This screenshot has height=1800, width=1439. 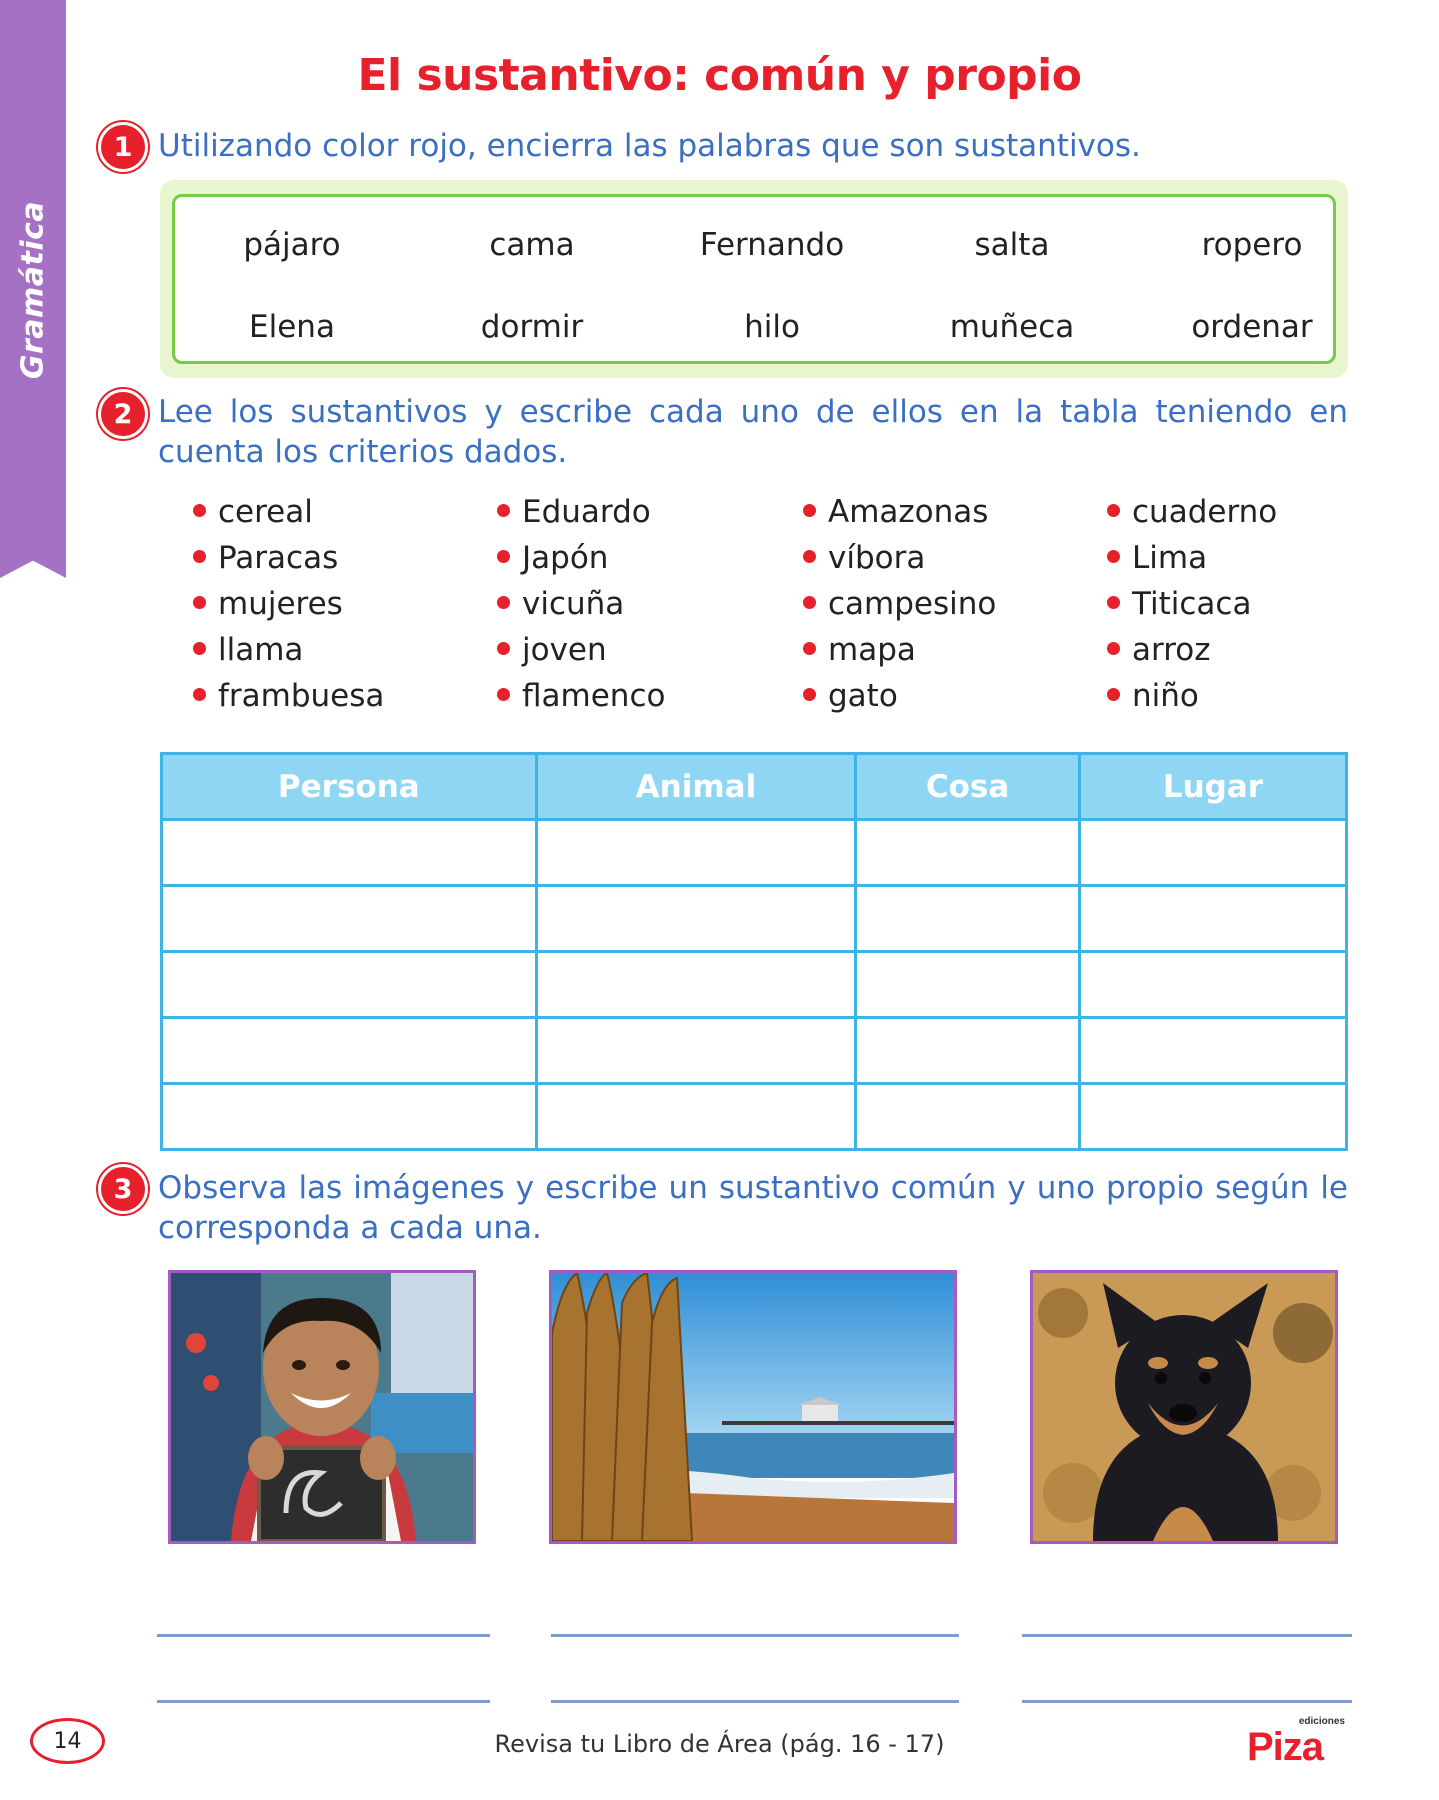 What do you see at coordinates (552, 558) in the screenshot?
I see `list-item: Japón` at bounding box center [552, 558].